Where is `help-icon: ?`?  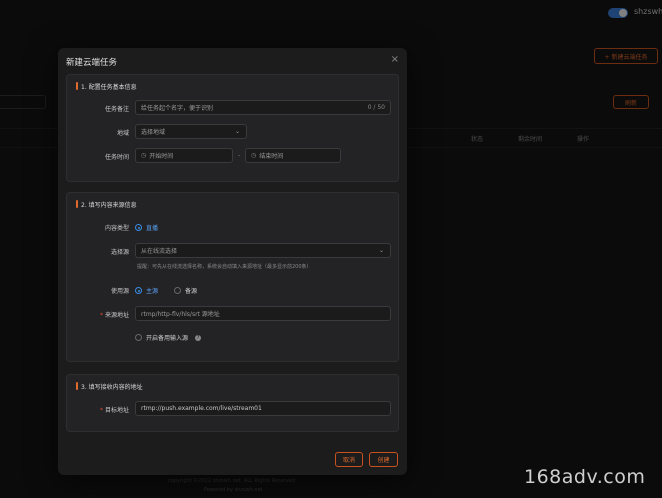 help-icon: ? is located at coordinates (198, 337).